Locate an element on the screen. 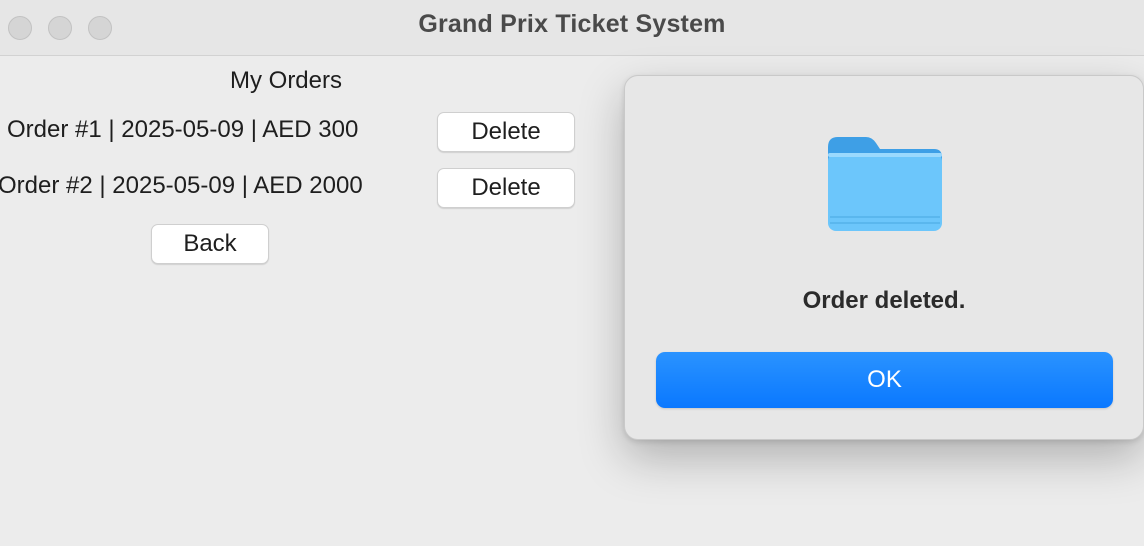  delete-order-2-button: Delete is located at coordinates (506, 188).